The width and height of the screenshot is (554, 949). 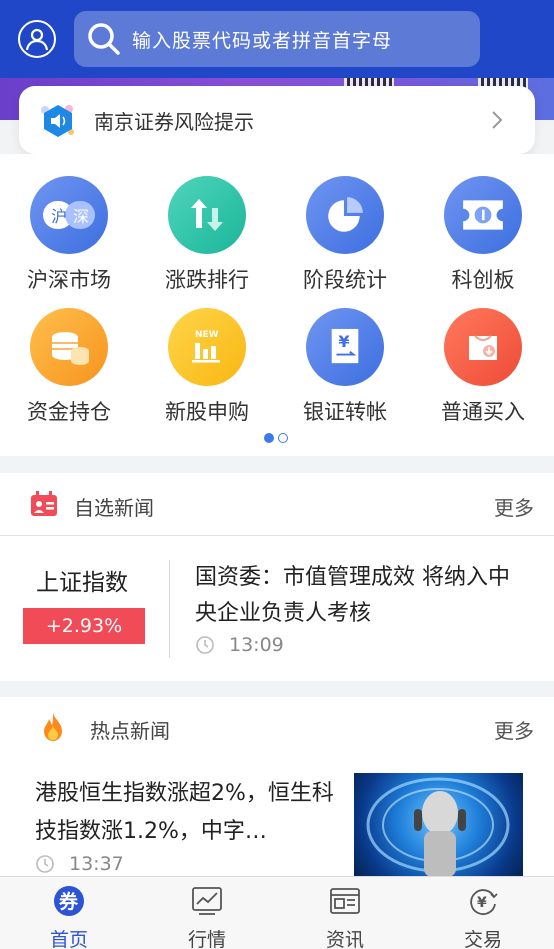 I want to click on grid-item-buy: 普通买入, so click(x=483, y=367).